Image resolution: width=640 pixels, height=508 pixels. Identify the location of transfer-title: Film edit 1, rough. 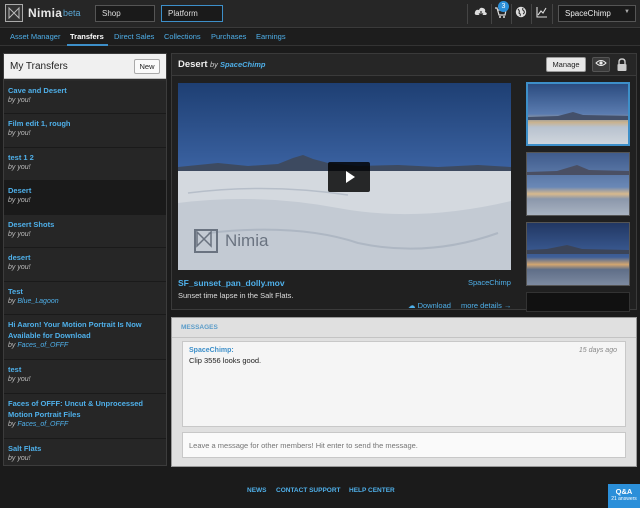
(39, 123).